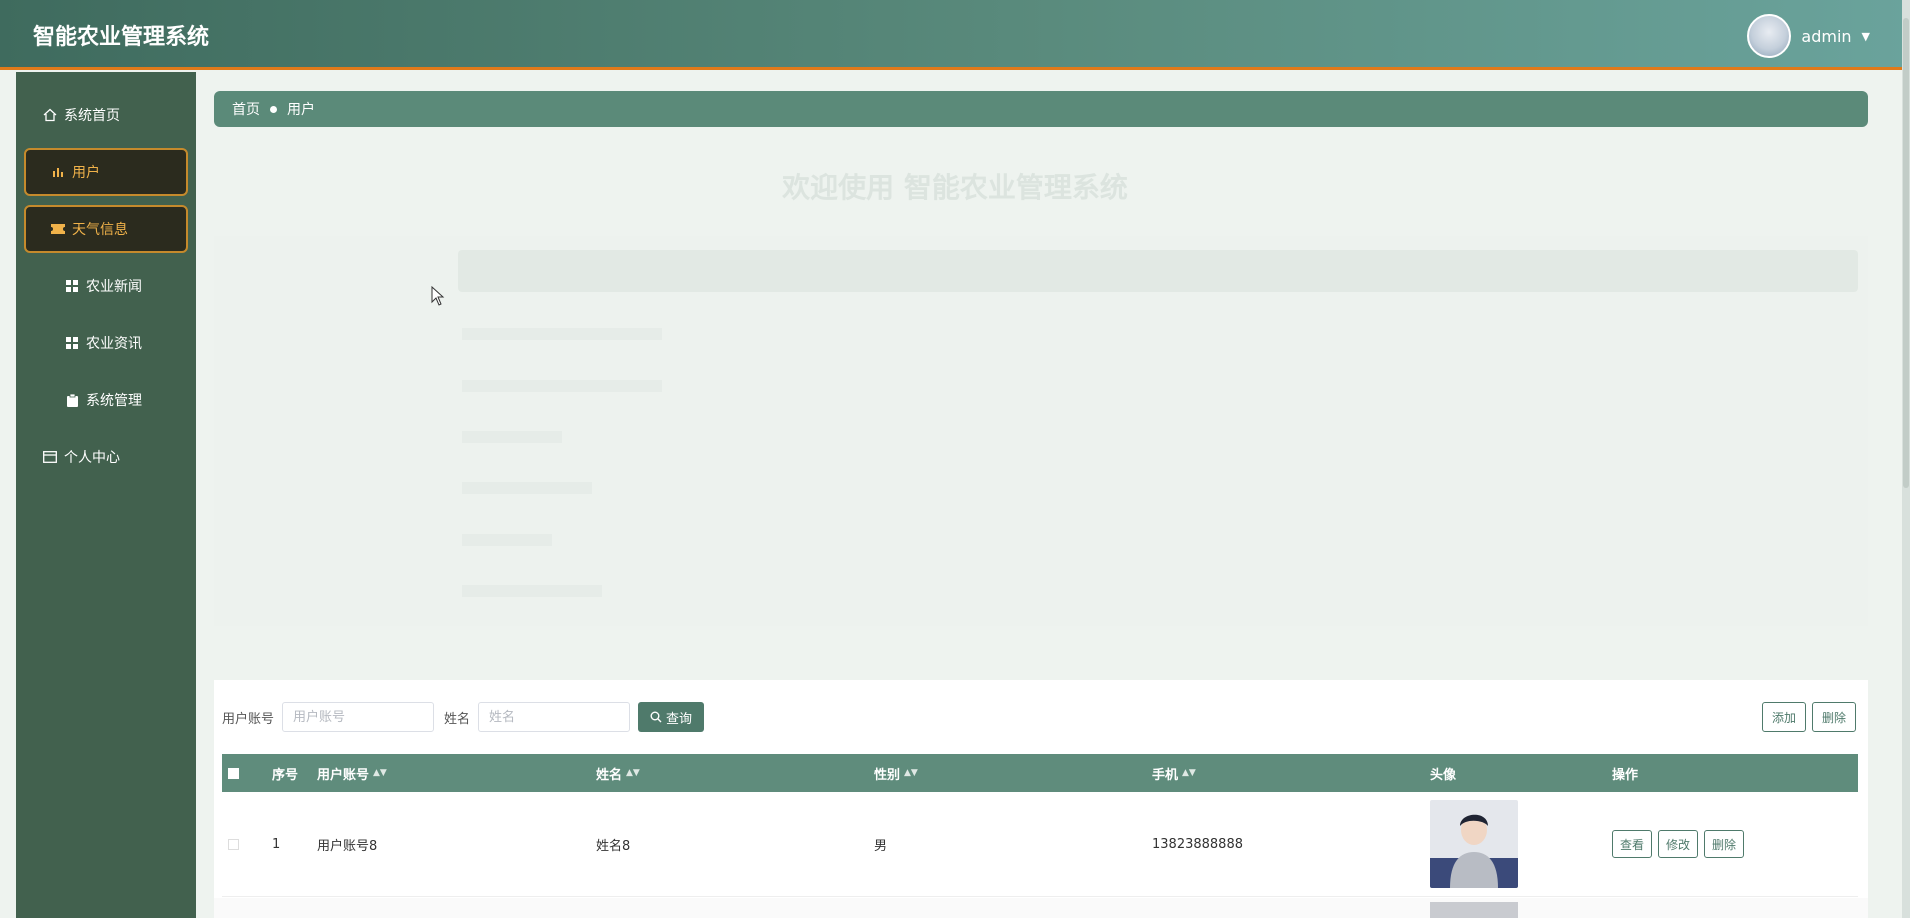 The height and width of the screenshot is (918, 1910). I want to click on list-actions: 添加 删除, so click(1808, 717).